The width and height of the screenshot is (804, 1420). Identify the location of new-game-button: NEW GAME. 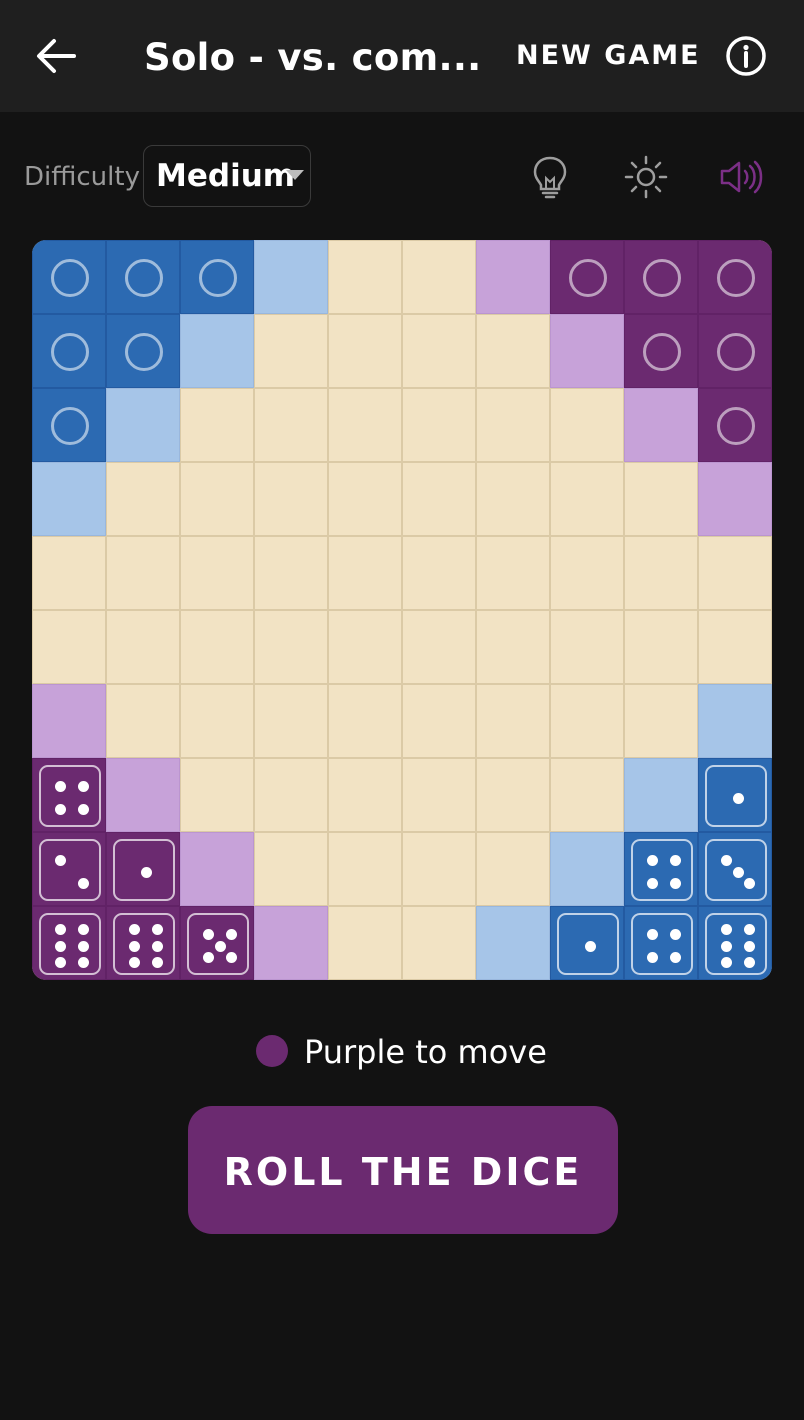
(608, 55).